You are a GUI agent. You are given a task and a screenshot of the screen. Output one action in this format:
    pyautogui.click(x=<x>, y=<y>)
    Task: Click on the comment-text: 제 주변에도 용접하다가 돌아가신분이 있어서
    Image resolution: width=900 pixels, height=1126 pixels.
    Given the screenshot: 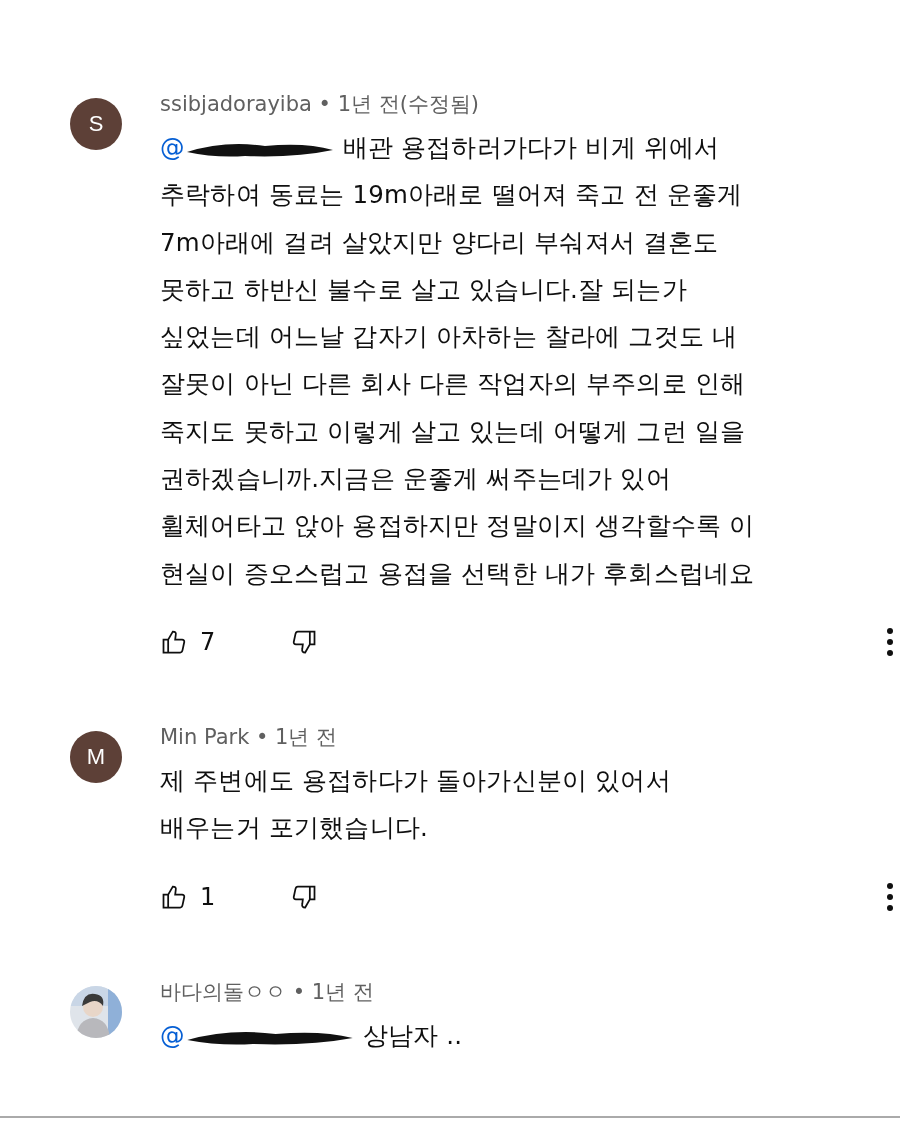 What is the action you would take?
    pyautogui.click(x=416, y=780)
    